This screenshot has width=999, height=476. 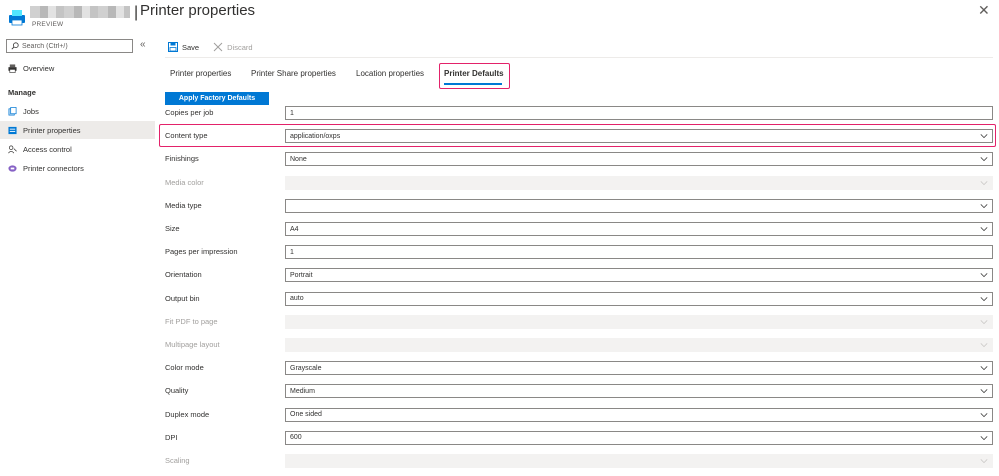 What do you see at coordinates (184, 368) in the screenshot?
I see `field-label-color-mode: Color mode` at bounding box center [184, 368].